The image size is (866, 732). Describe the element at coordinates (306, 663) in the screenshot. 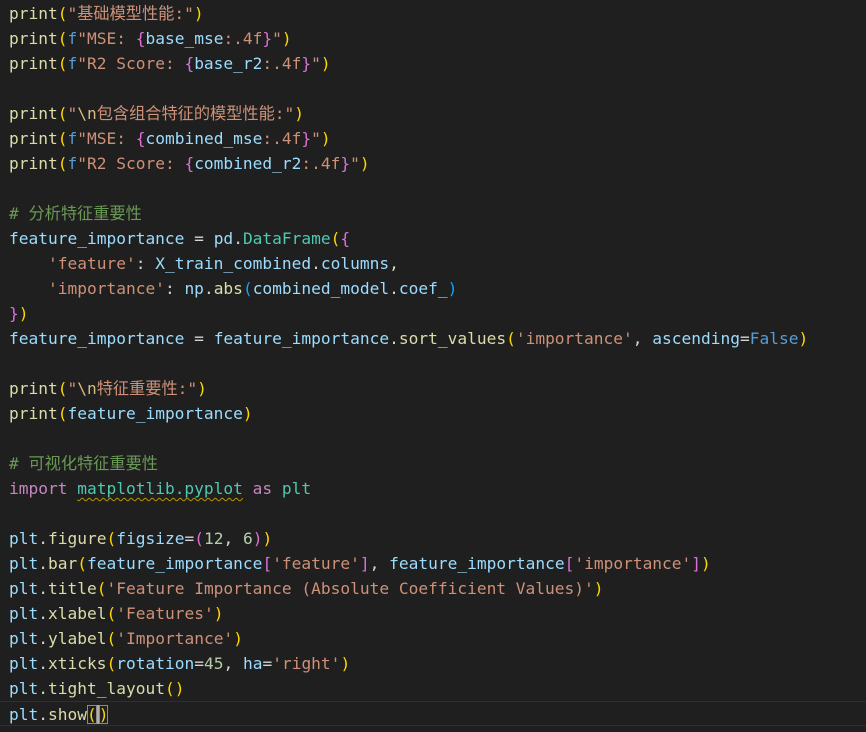

I see `code-token: 'right'` at that location.